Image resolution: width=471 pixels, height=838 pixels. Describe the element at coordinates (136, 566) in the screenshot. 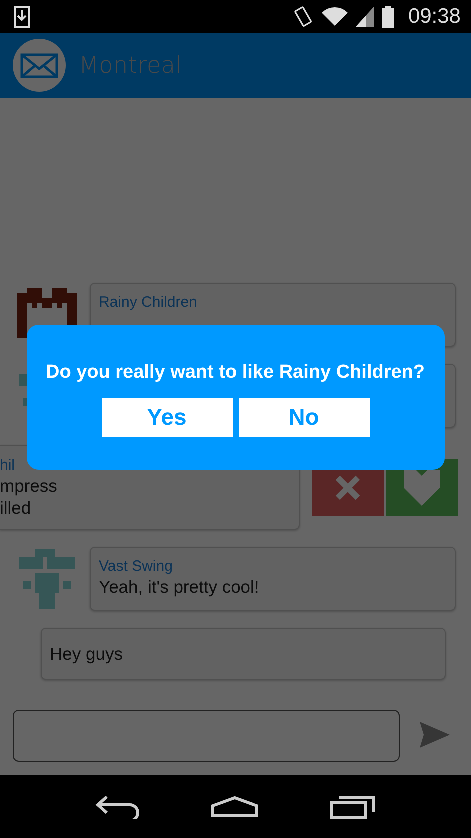

I see `author-name: Vast Swing` at that location.